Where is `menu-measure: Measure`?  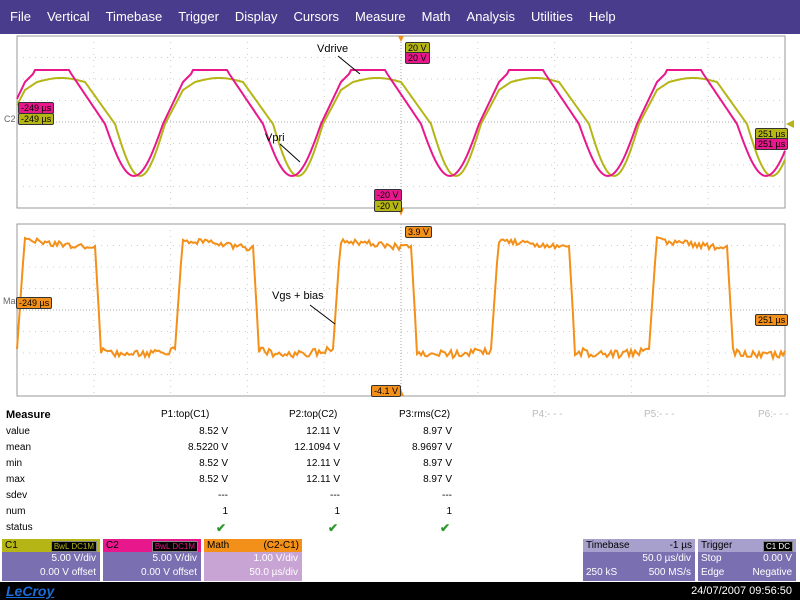
menu-measure: Measure is located at coordinates (380, 17).